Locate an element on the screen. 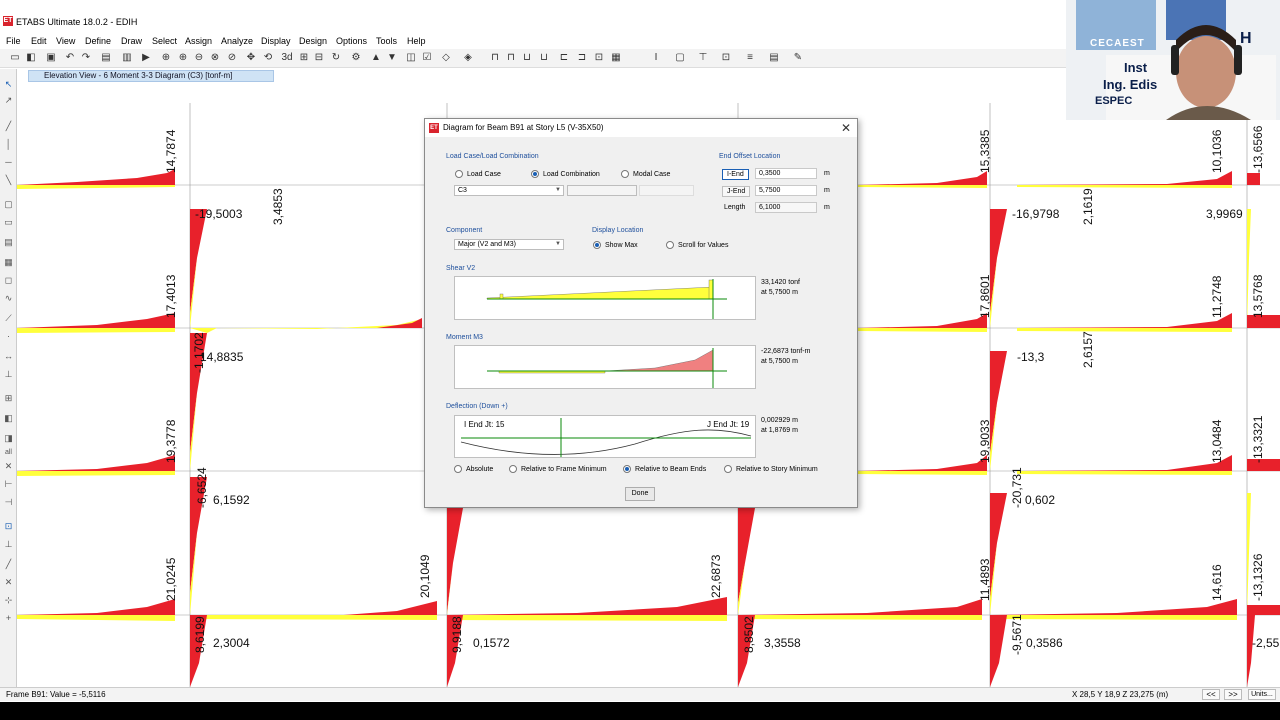  elevation-view-icon: ⊟ is located at coordinates (319, 58).